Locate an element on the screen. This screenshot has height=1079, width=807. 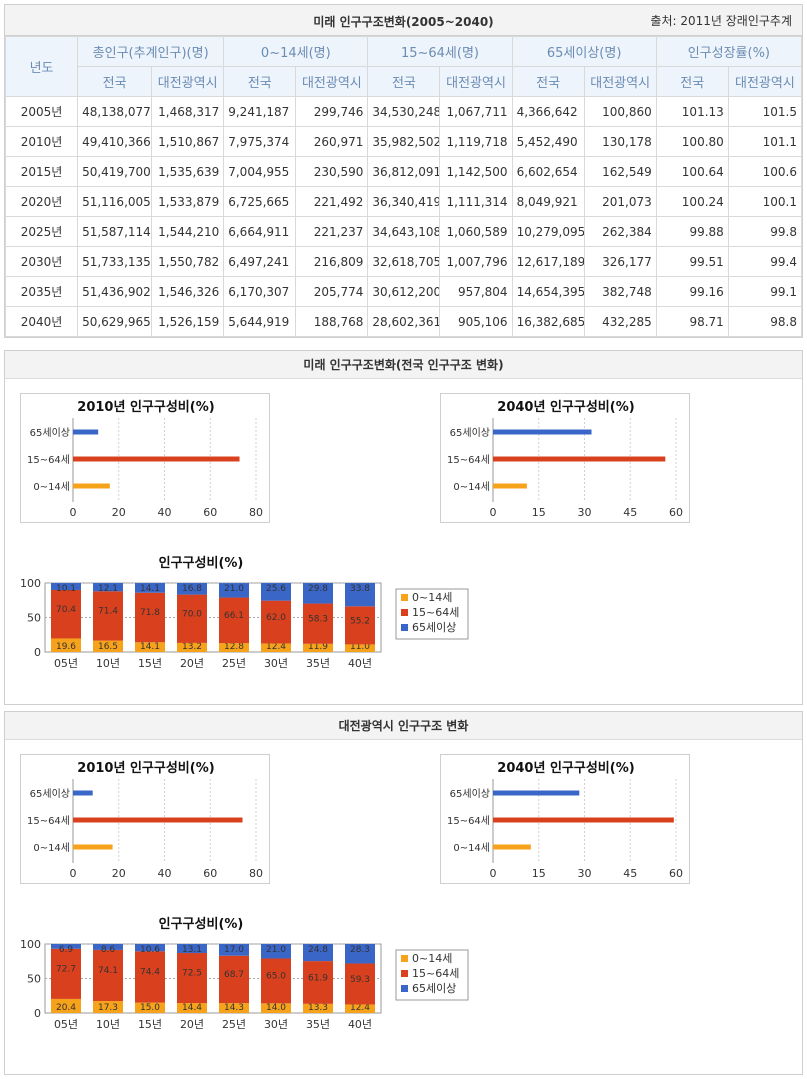
data-label: 65.0 is located at coordinates (276, 977).